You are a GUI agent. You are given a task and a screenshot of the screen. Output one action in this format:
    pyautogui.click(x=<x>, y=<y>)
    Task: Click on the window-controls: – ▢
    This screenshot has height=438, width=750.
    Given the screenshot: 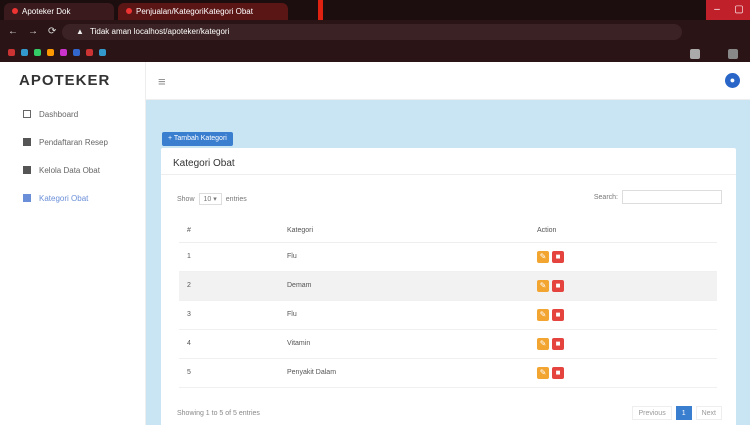 What is the action you would take?
    pyautogui.click(x=728, y=10)
    